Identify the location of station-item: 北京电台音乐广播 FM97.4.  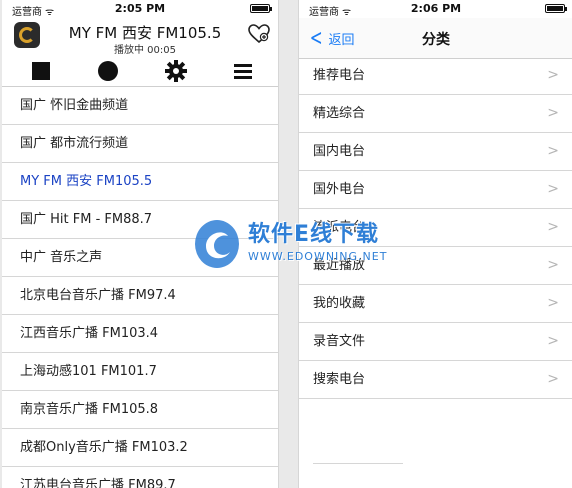
(140, 296).